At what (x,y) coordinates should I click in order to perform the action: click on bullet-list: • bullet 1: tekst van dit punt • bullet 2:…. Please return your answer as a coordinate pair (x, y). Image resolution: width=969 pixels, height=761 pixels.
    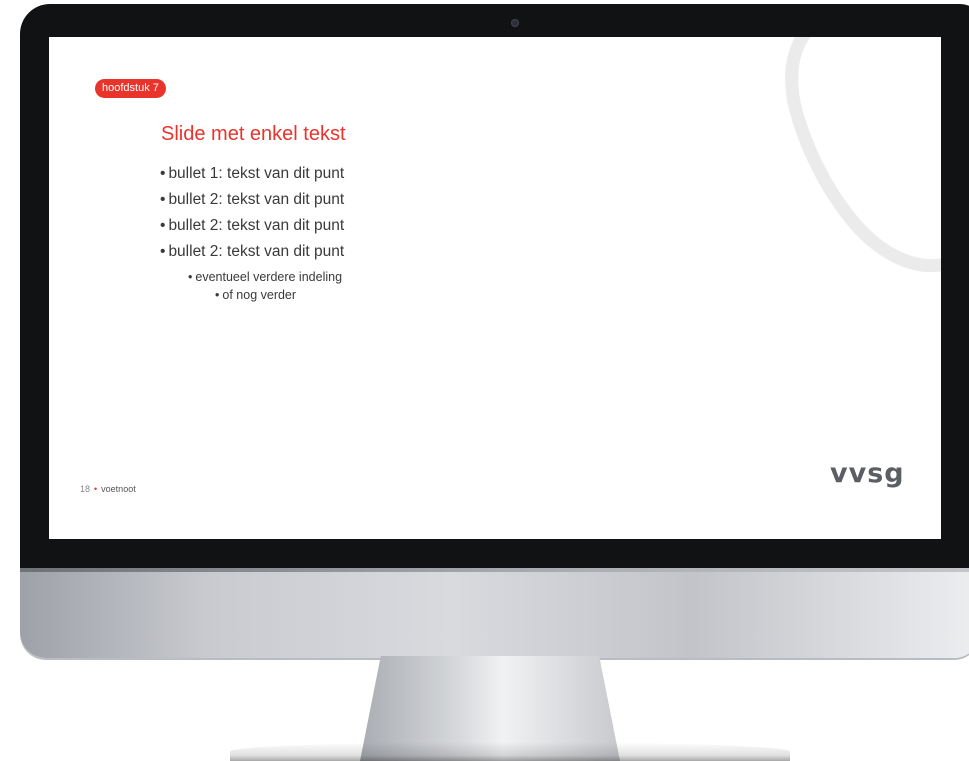
    Looking at the image, I should click on (252, 232).